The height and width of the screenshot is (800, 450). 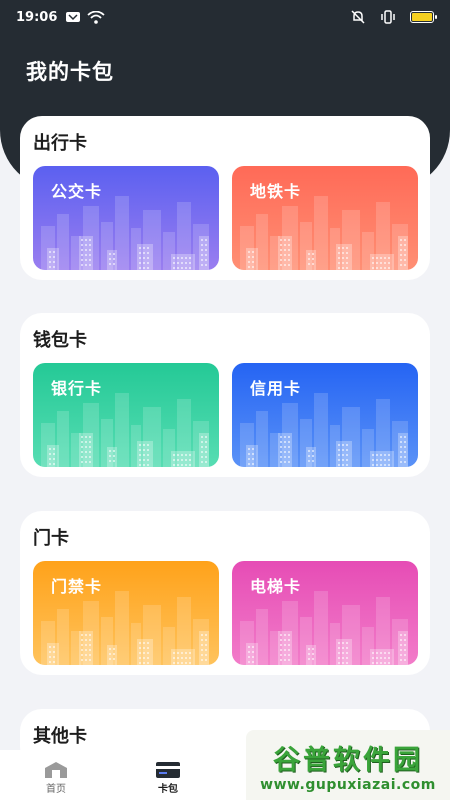 What do you see at coordinates (51, 538) in the screenshot?
I see `section-title: 门卡` at bounding box center [51, 538].